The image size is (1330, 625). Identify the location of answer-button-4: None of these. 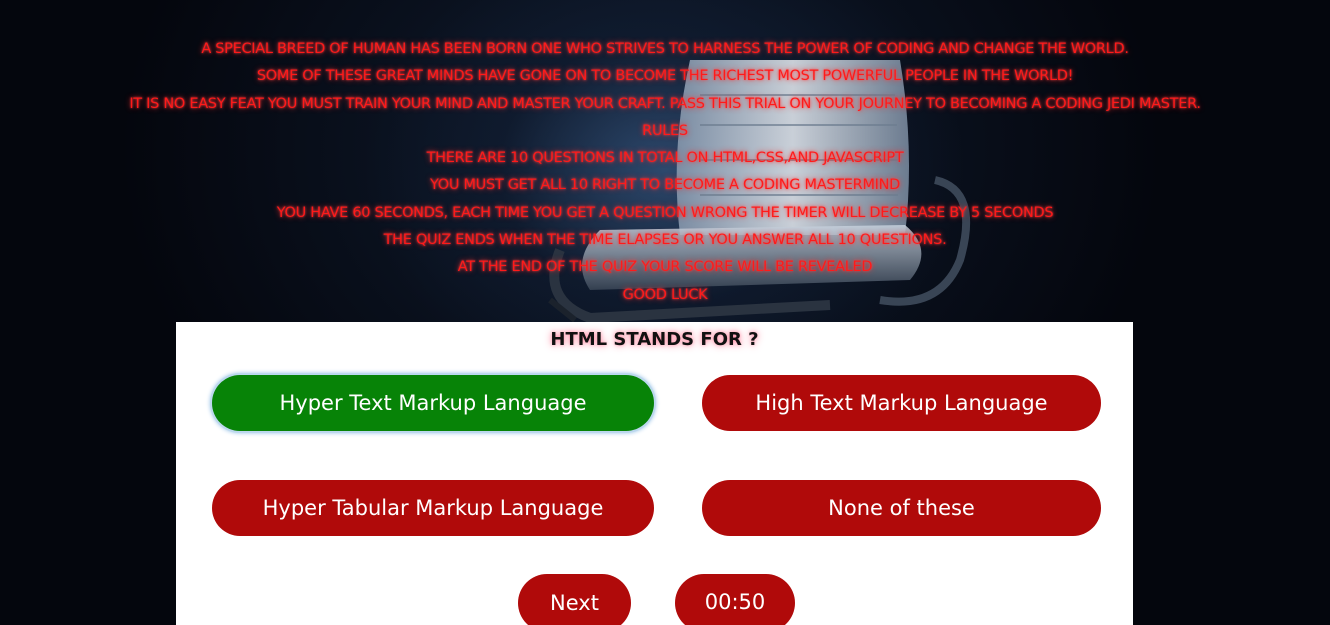
(901, 508).